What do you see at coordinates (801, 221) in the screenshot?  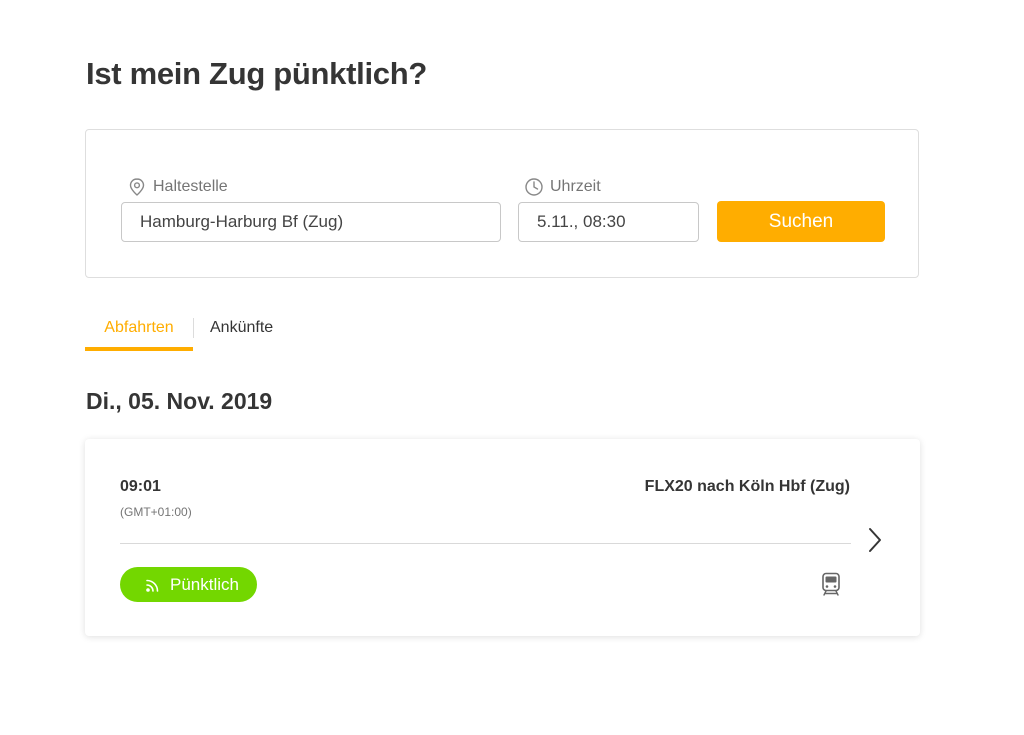 I see `search-button: Suchen` at bounding box center [801, 221].